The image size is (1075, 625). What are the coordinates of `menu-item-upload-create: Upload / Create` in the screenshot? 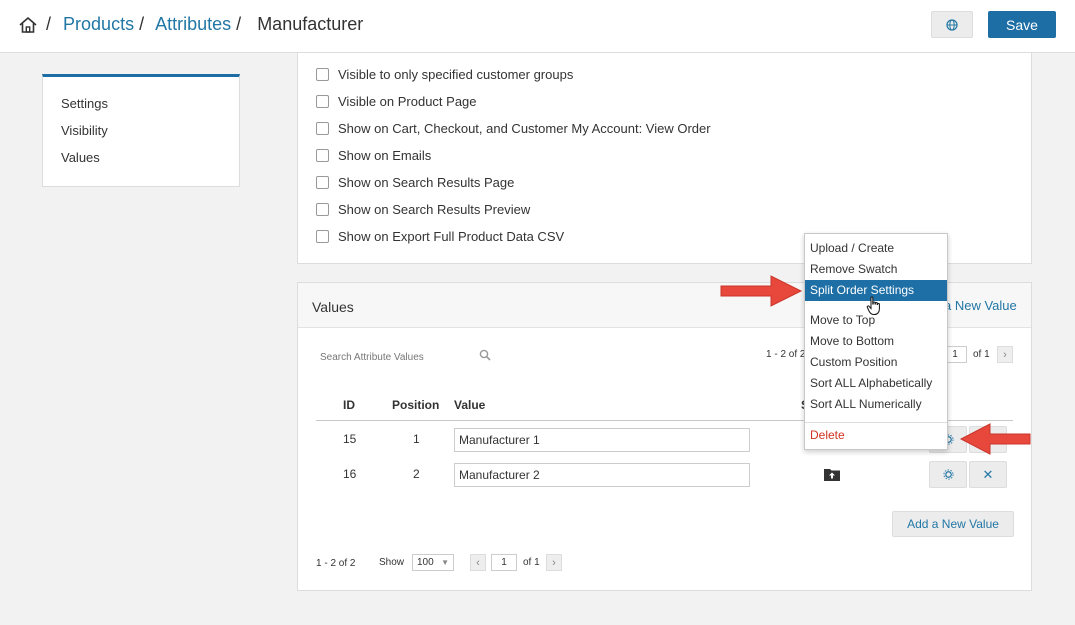 It's located at (876, 248).